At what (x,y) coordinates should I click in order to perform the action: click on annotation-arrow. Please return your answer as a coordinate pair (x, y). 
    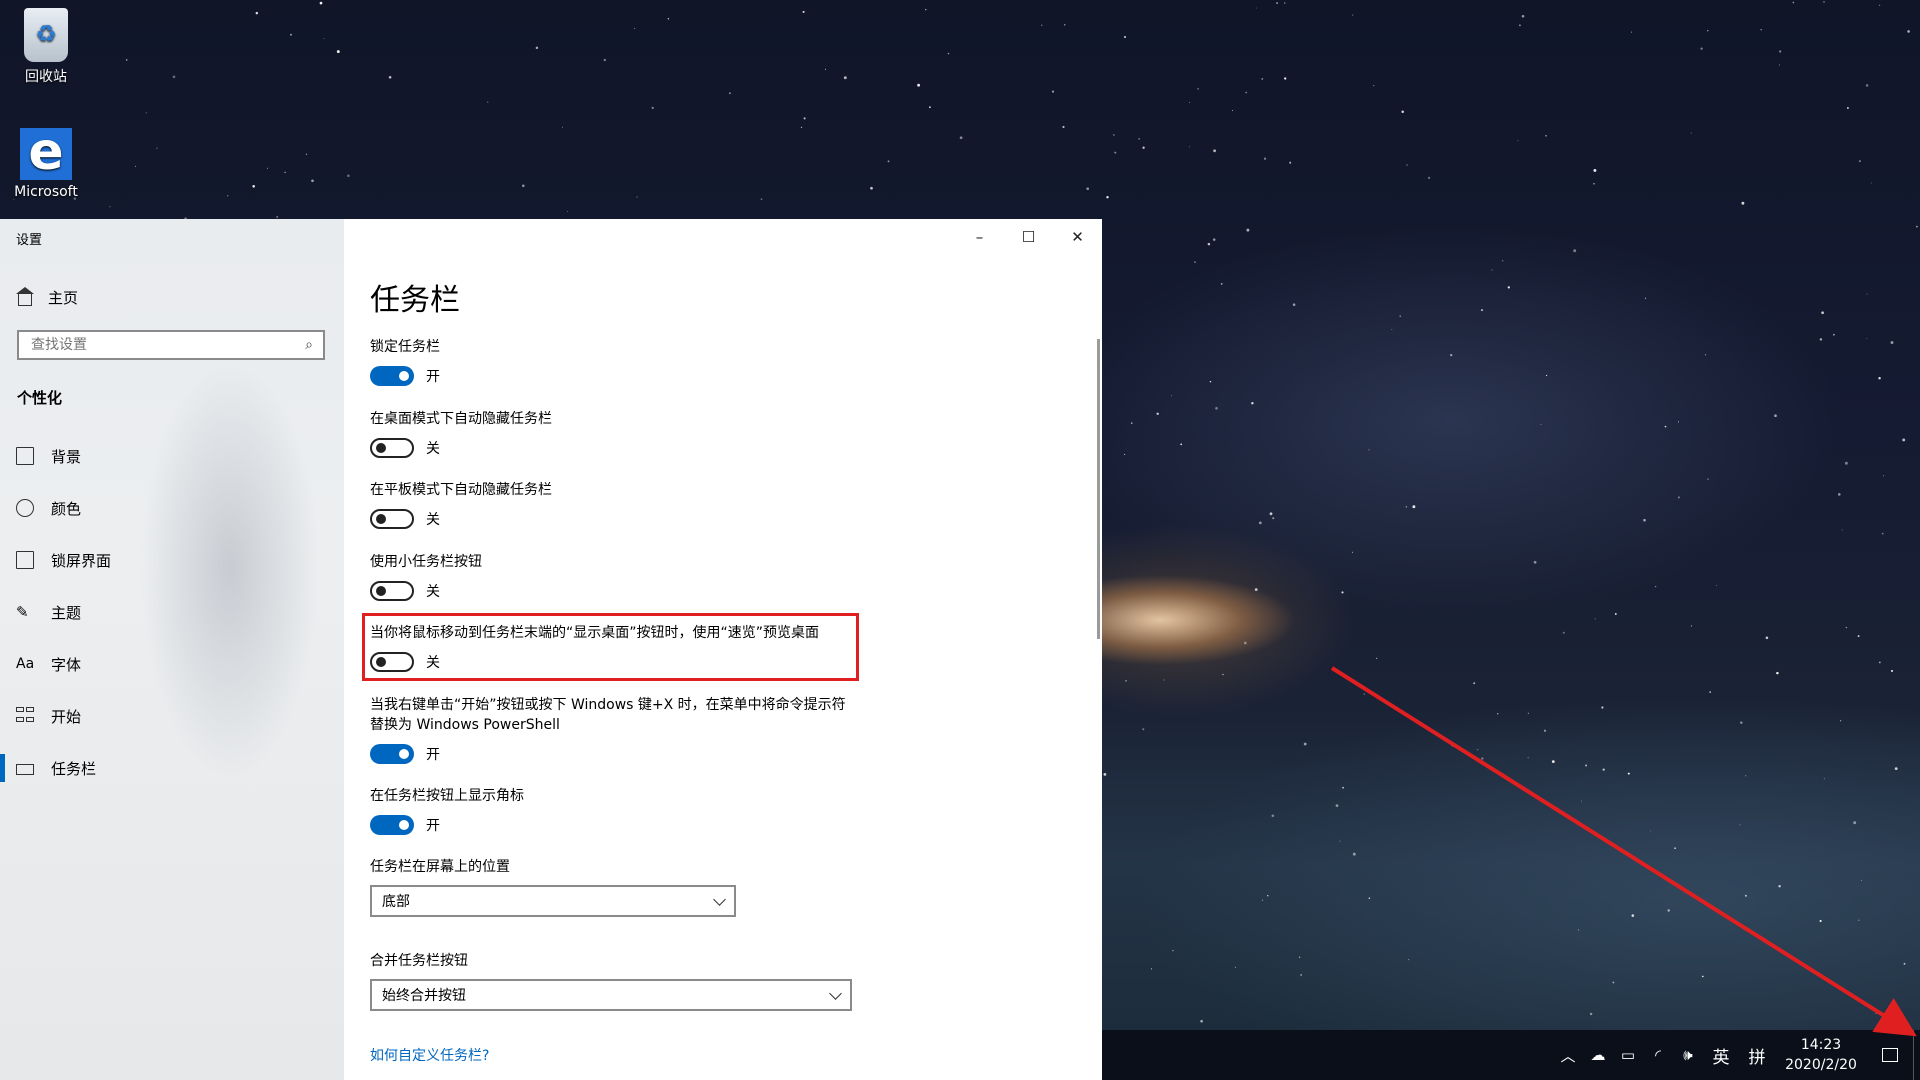
    Looking at the image, I should click on (1623, 851).